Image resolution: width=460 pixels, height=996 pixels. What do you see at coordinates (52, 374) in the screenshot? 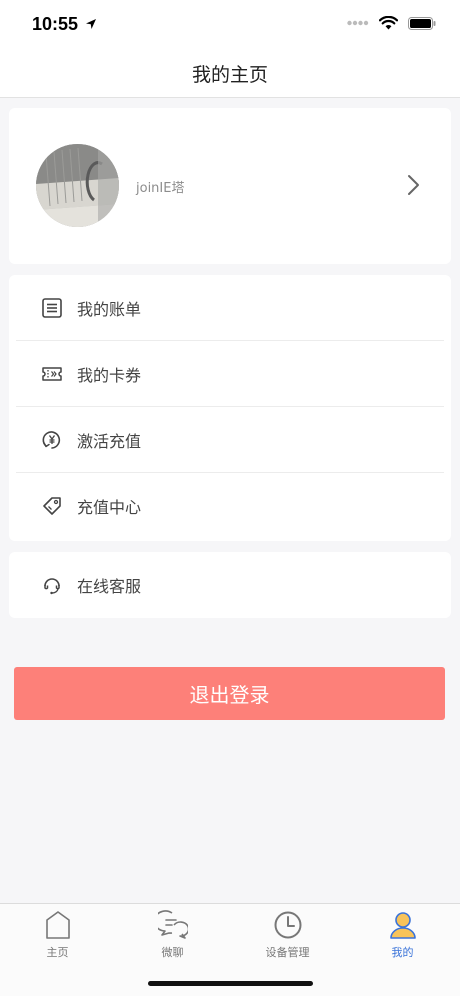
I see `ticket-icon` at bounding box center [52, 374].